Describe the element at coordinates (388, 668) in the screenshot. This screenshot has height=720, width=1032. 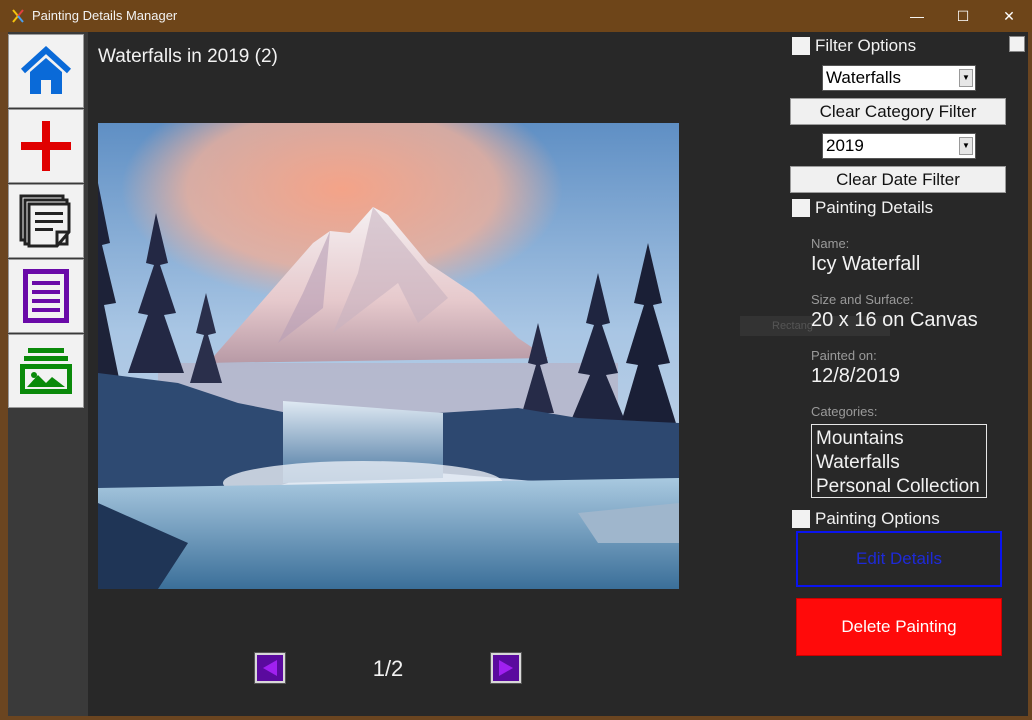
I see `page-indicator: 1/2` at that location.